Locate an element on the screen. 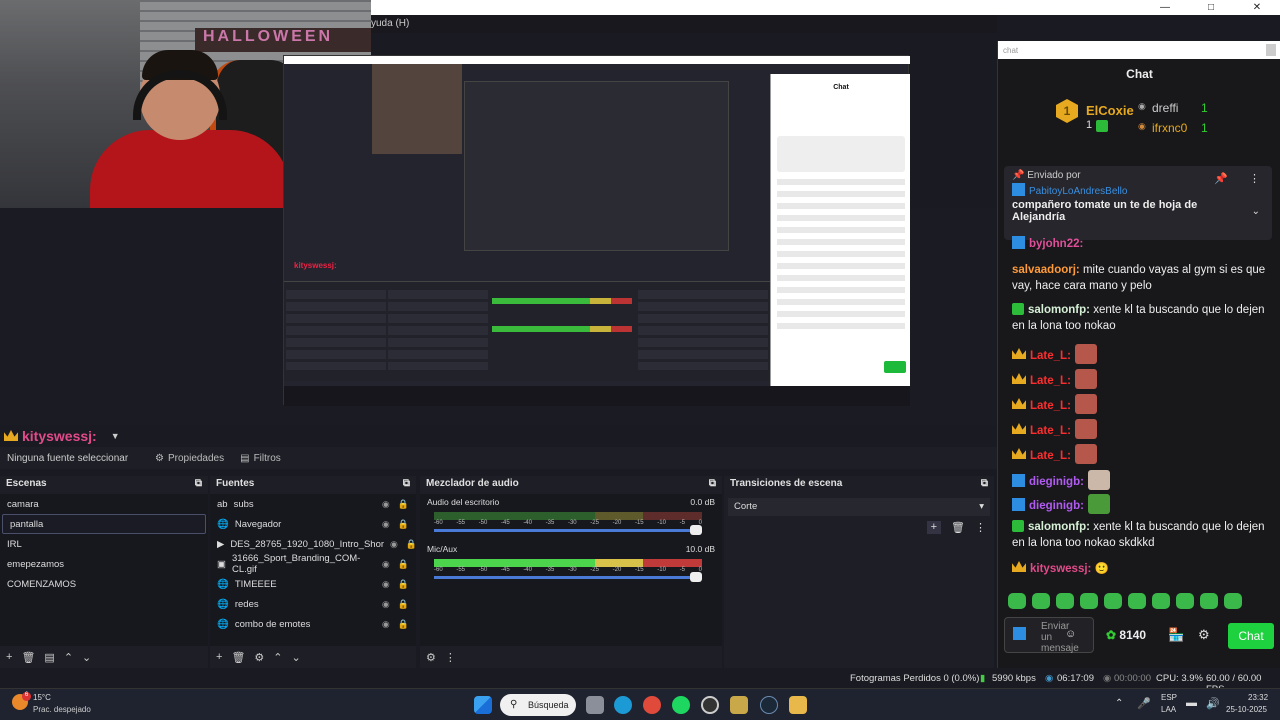 This screenshot has width=1280, height=720. unpin-icon: 📌 is located at coordinates (1221, 178).